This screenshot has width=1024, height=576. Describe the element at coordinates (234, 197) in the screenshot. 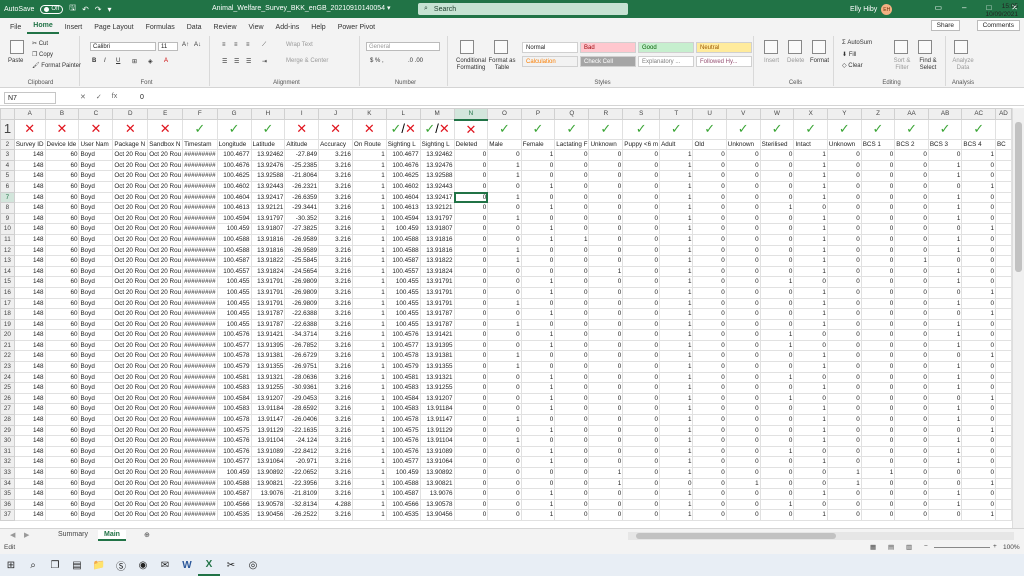

I see `table-cell: 100.4604` at that location.